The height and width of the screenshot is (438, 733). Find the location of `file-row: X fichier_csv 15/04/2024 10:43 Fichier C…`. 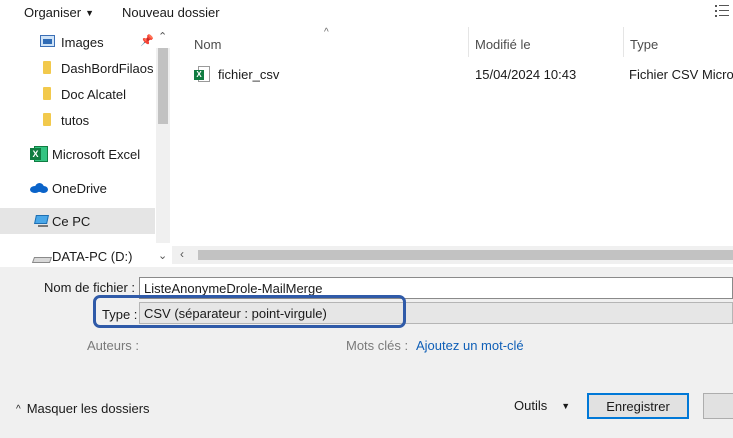

file-row: X fichier_csv 15/04/2024 10:43 Fichier C… is located at coordinates (457, 74).